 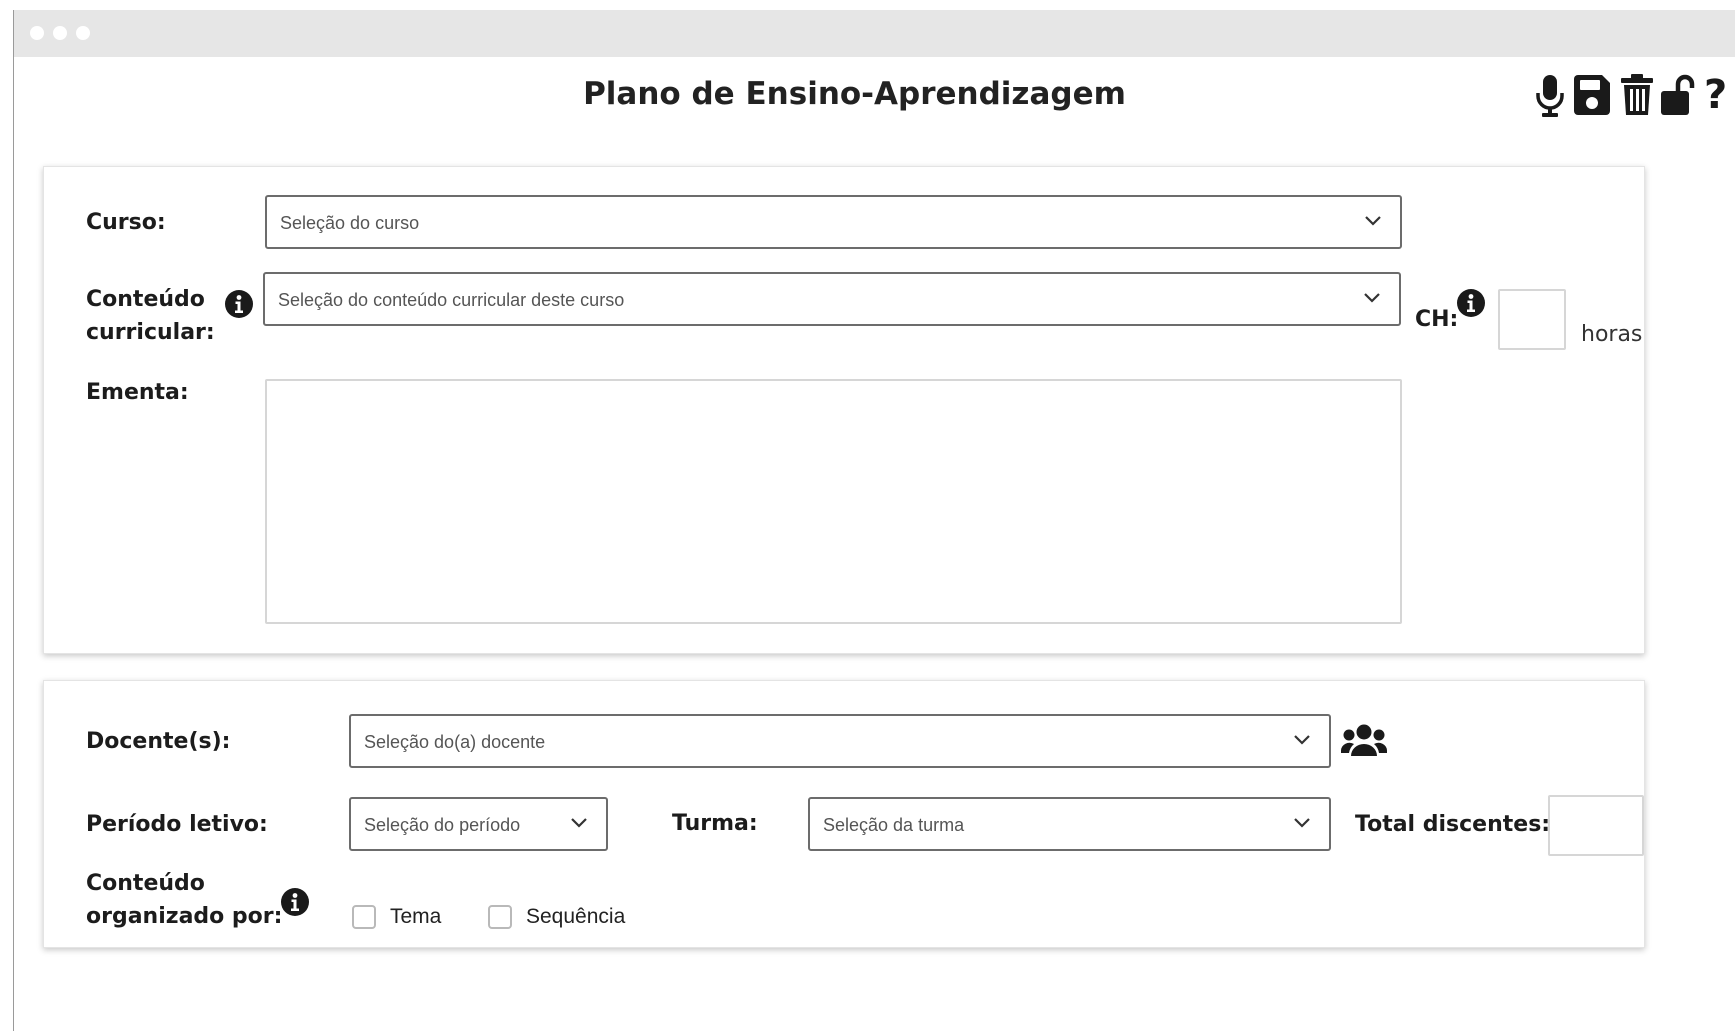 I want to click on periodo-select: Seleção do período, so click(x=478, y=824).